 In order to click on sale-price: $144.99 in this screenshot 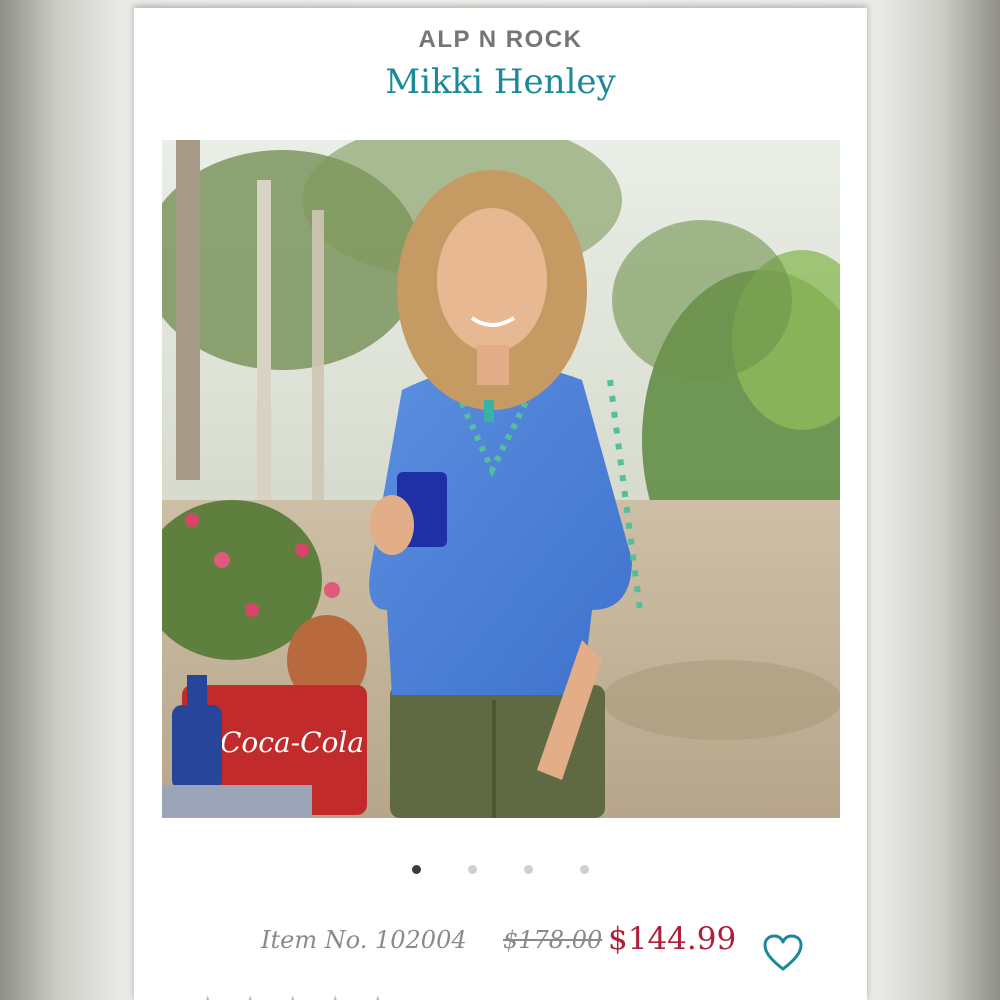, I will do `click(672, 939)`.